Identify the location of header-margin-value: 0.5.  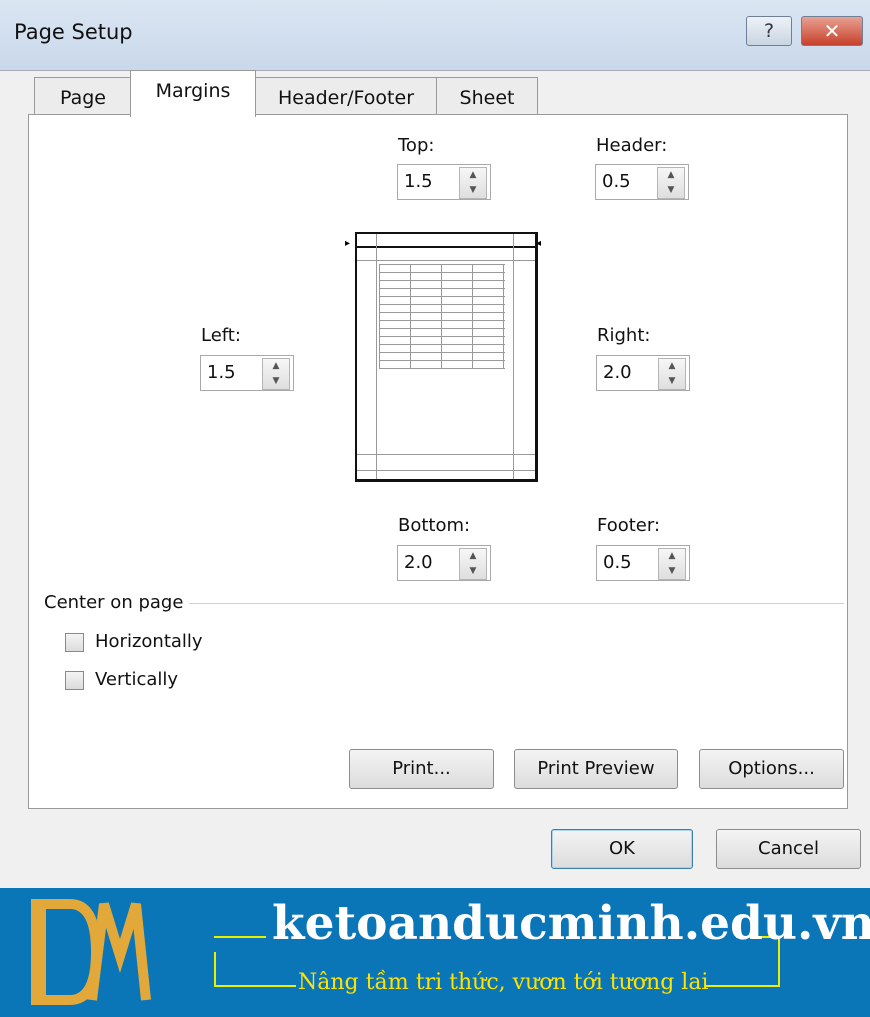
(616, 181).